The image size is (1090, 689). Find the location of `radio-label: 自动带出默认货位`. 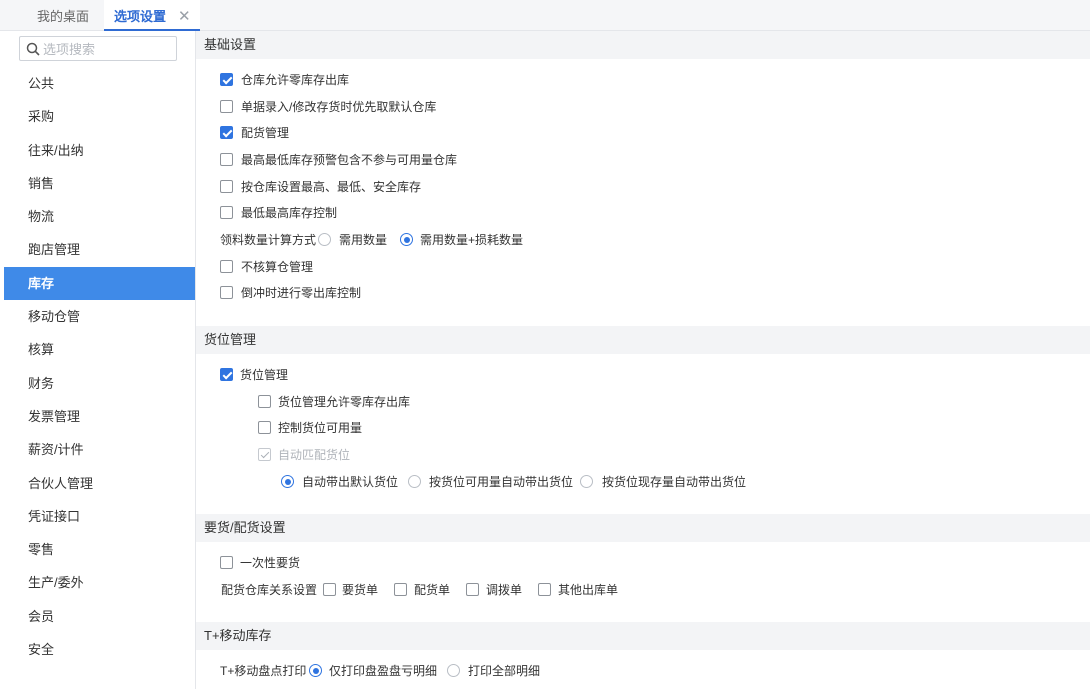

radio-label: 自动带出默认货位 is located at coordinates (350, 482).